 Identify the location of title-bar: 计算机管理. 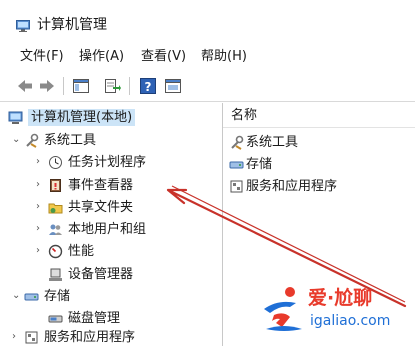
(207, 20).